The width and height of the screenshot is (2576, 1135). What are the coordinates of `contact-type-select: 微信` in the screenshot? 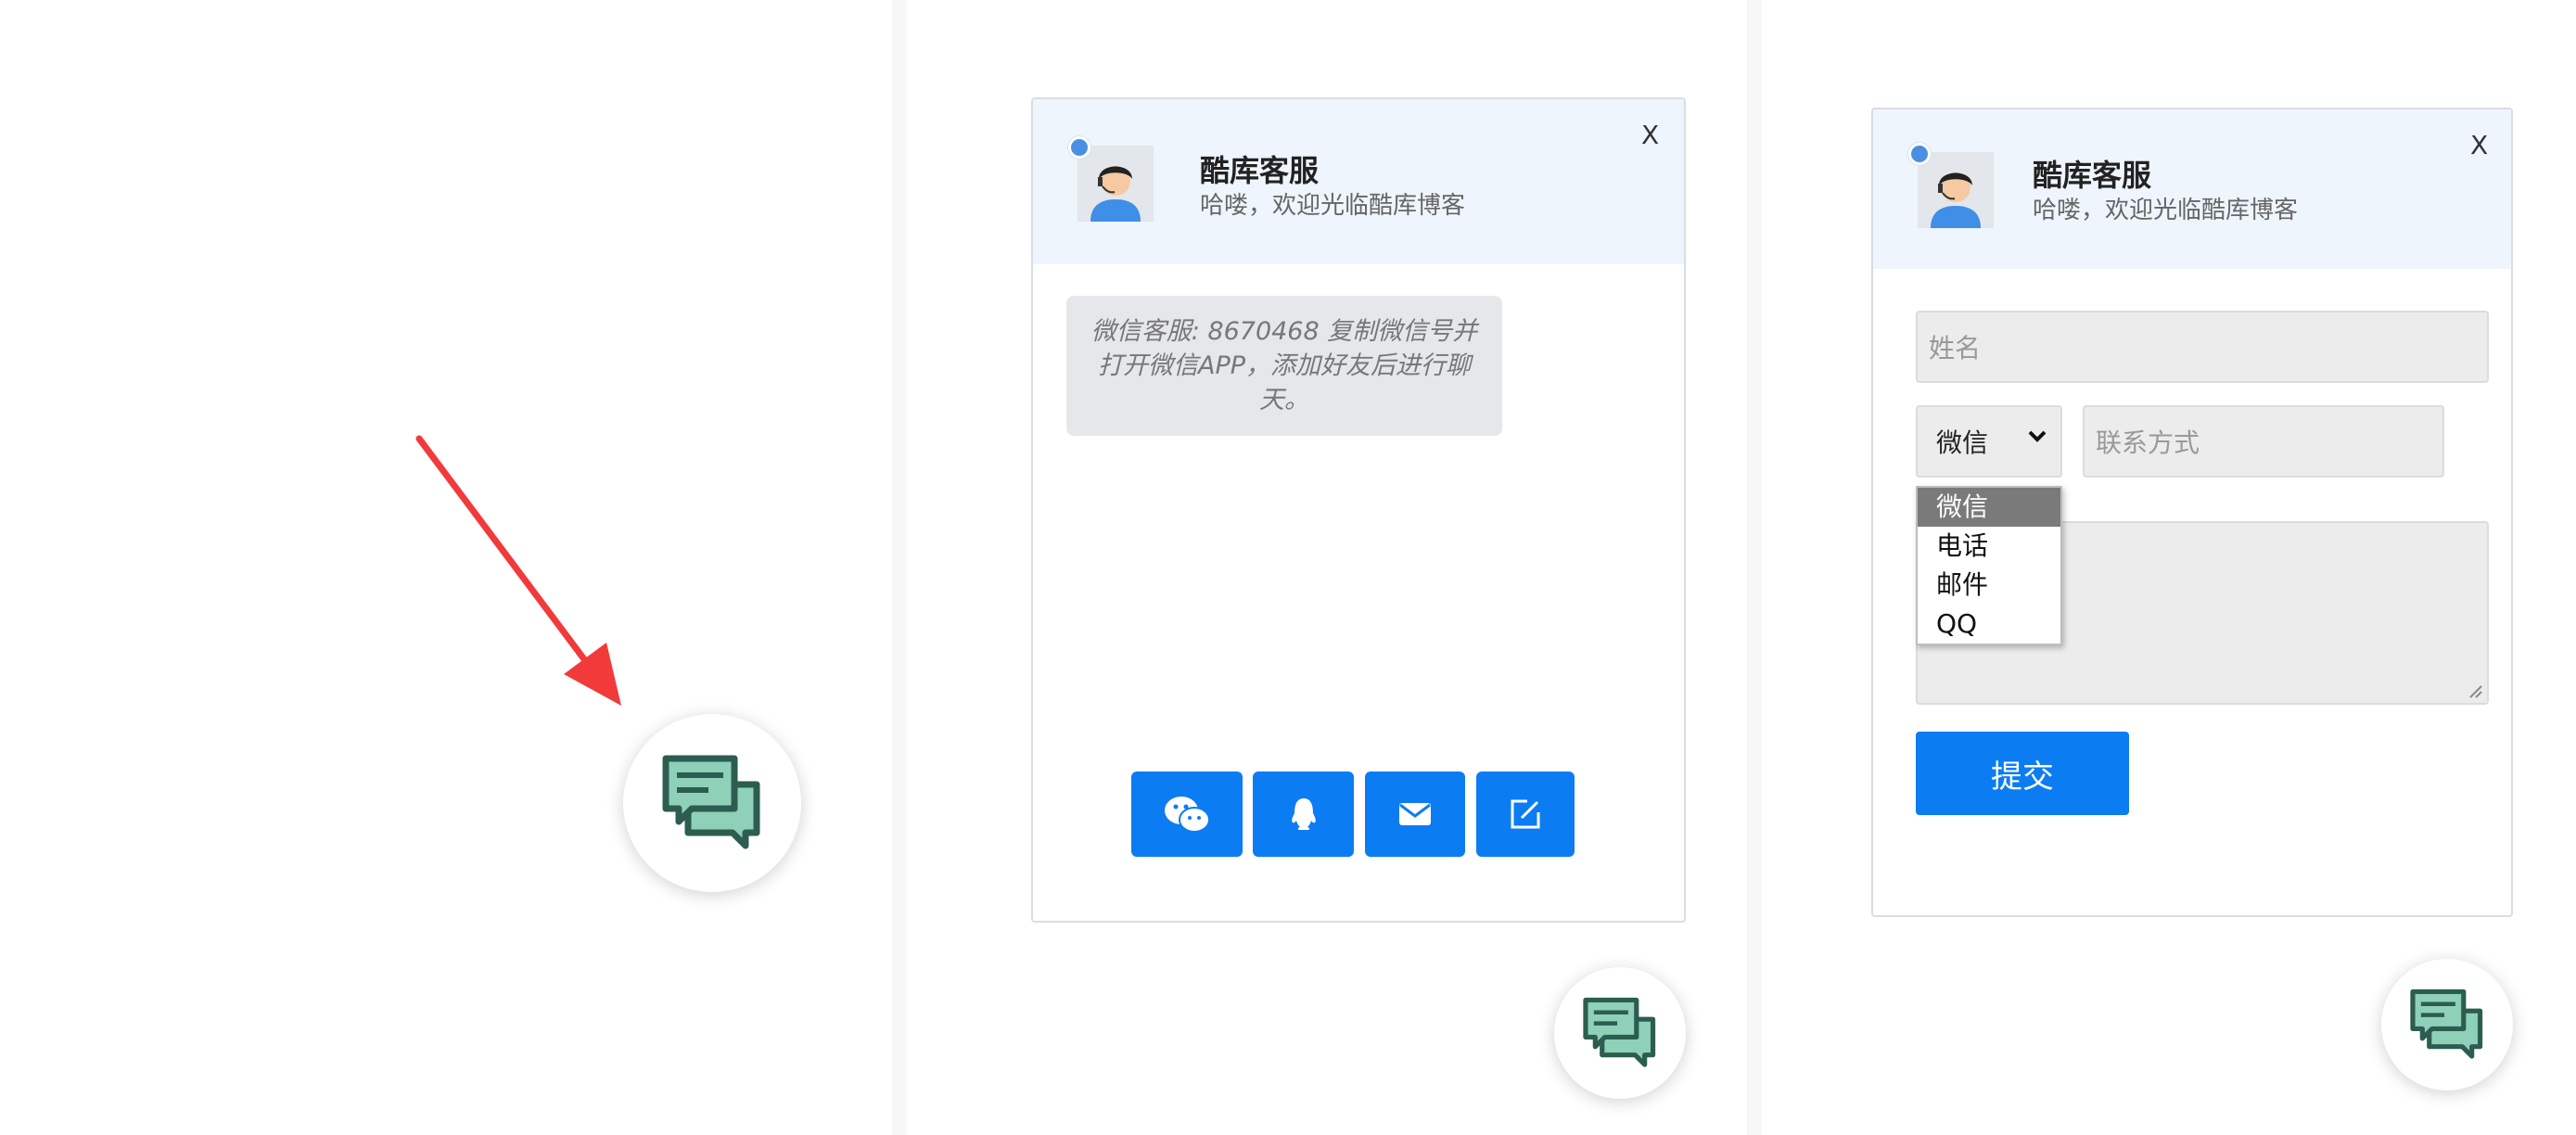 It's located at (1989, 442).